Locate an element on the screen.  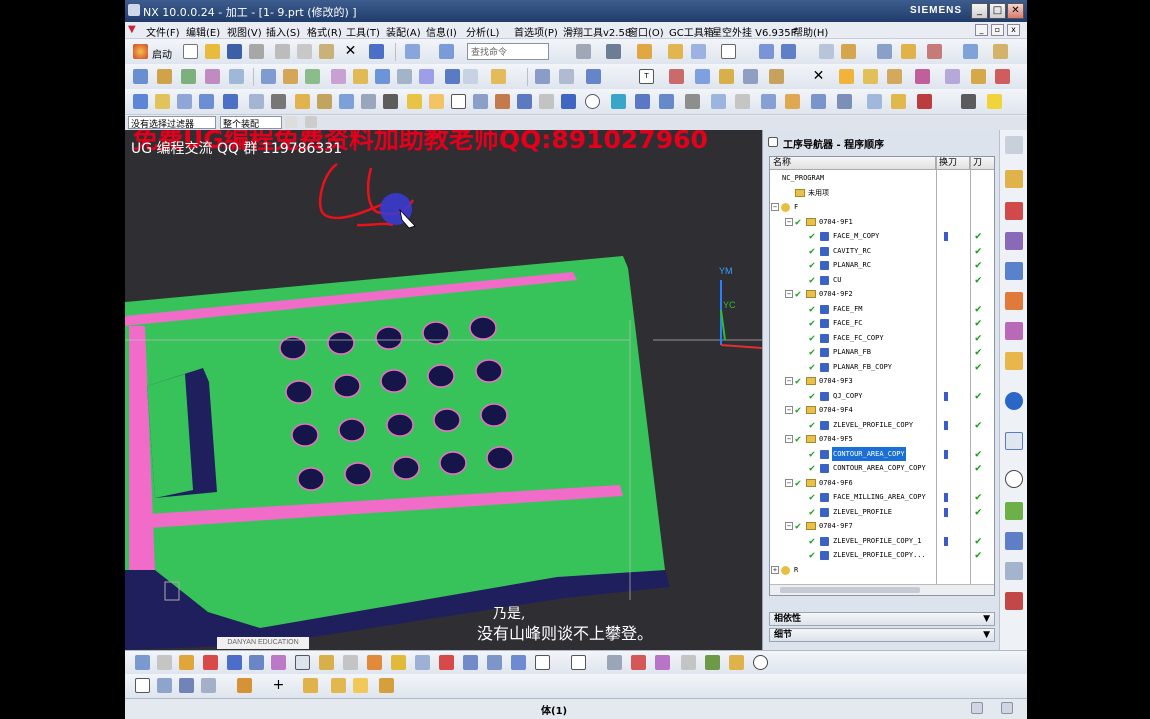
simulate-icon is located at coordinates (244, 685).